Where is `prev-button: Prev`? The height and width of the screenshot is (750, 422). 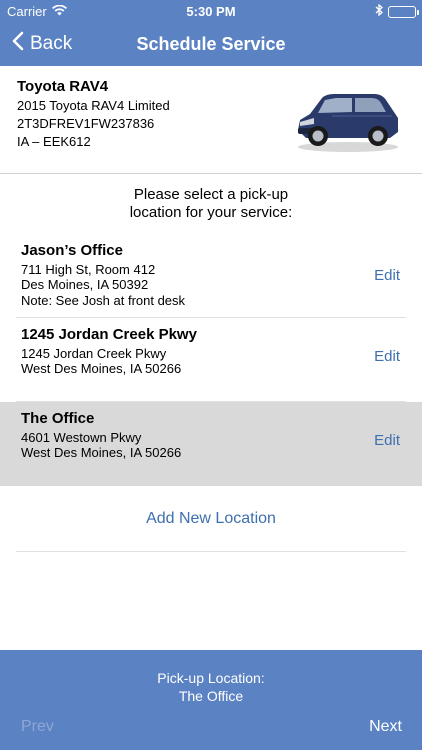
prev-button: Prev is located at coordinates (37, 726).